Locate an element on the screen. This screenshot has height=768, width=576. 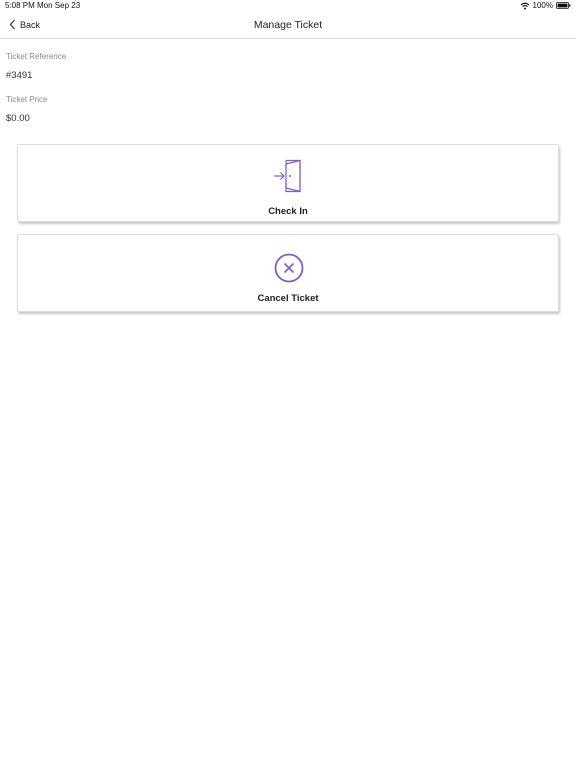
status-indicators: 100% is located at coordinates (545, 5).